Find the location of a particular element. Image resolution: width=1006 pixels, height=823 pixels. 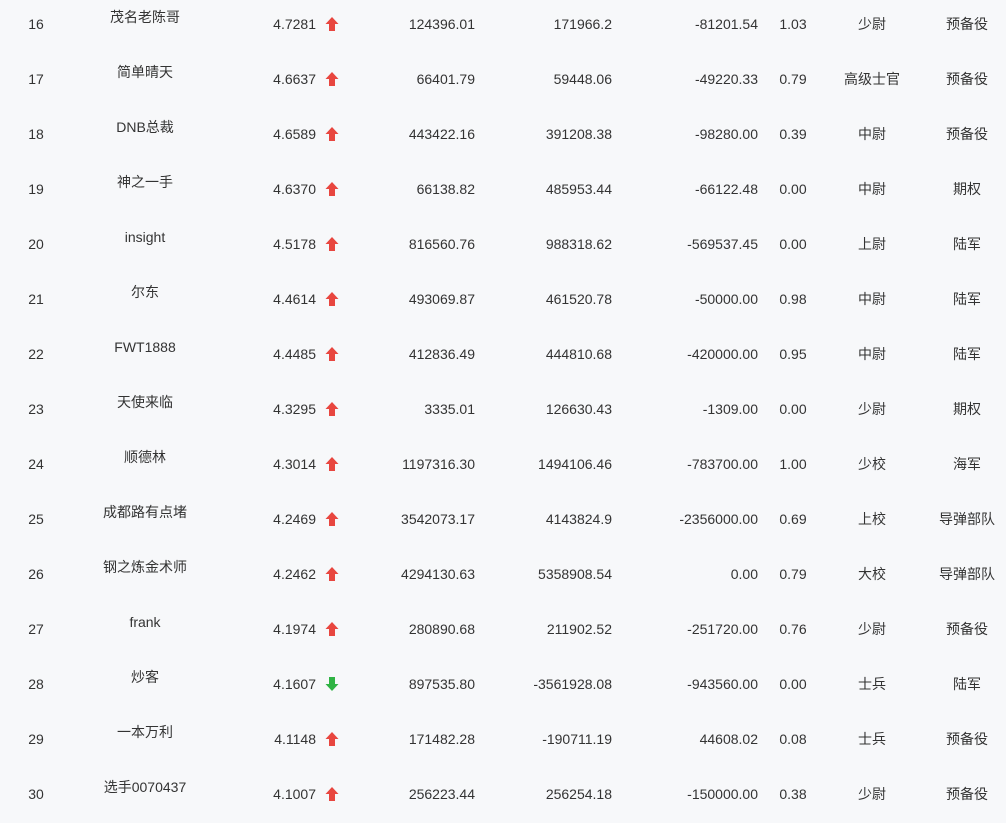

rank-number: 22 is located at coordinates (36, 354).